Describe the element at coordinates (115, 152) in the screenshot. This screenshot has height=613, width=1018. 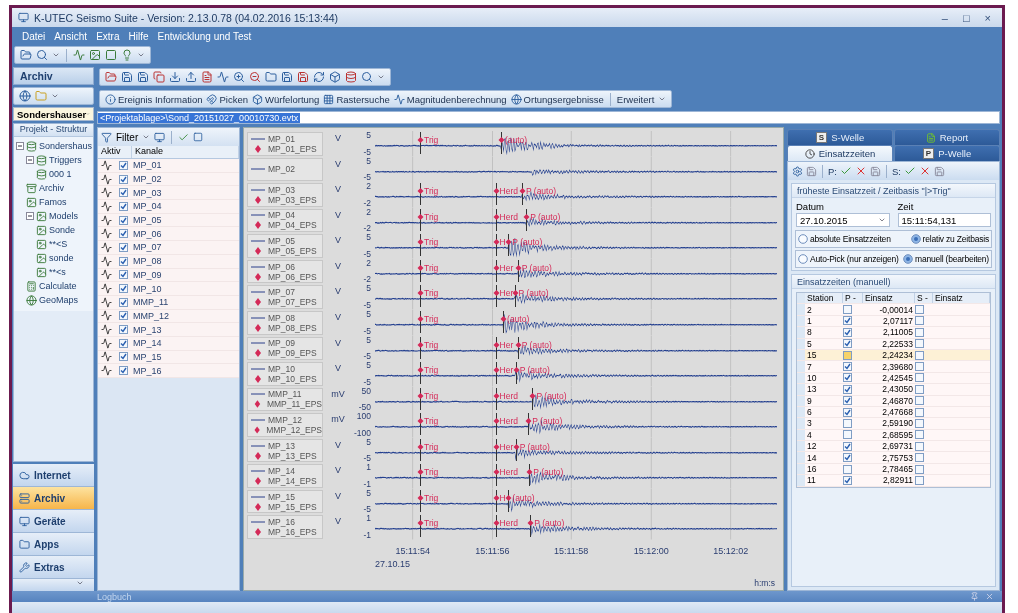
I see `column-header: Aktiv` at that location.